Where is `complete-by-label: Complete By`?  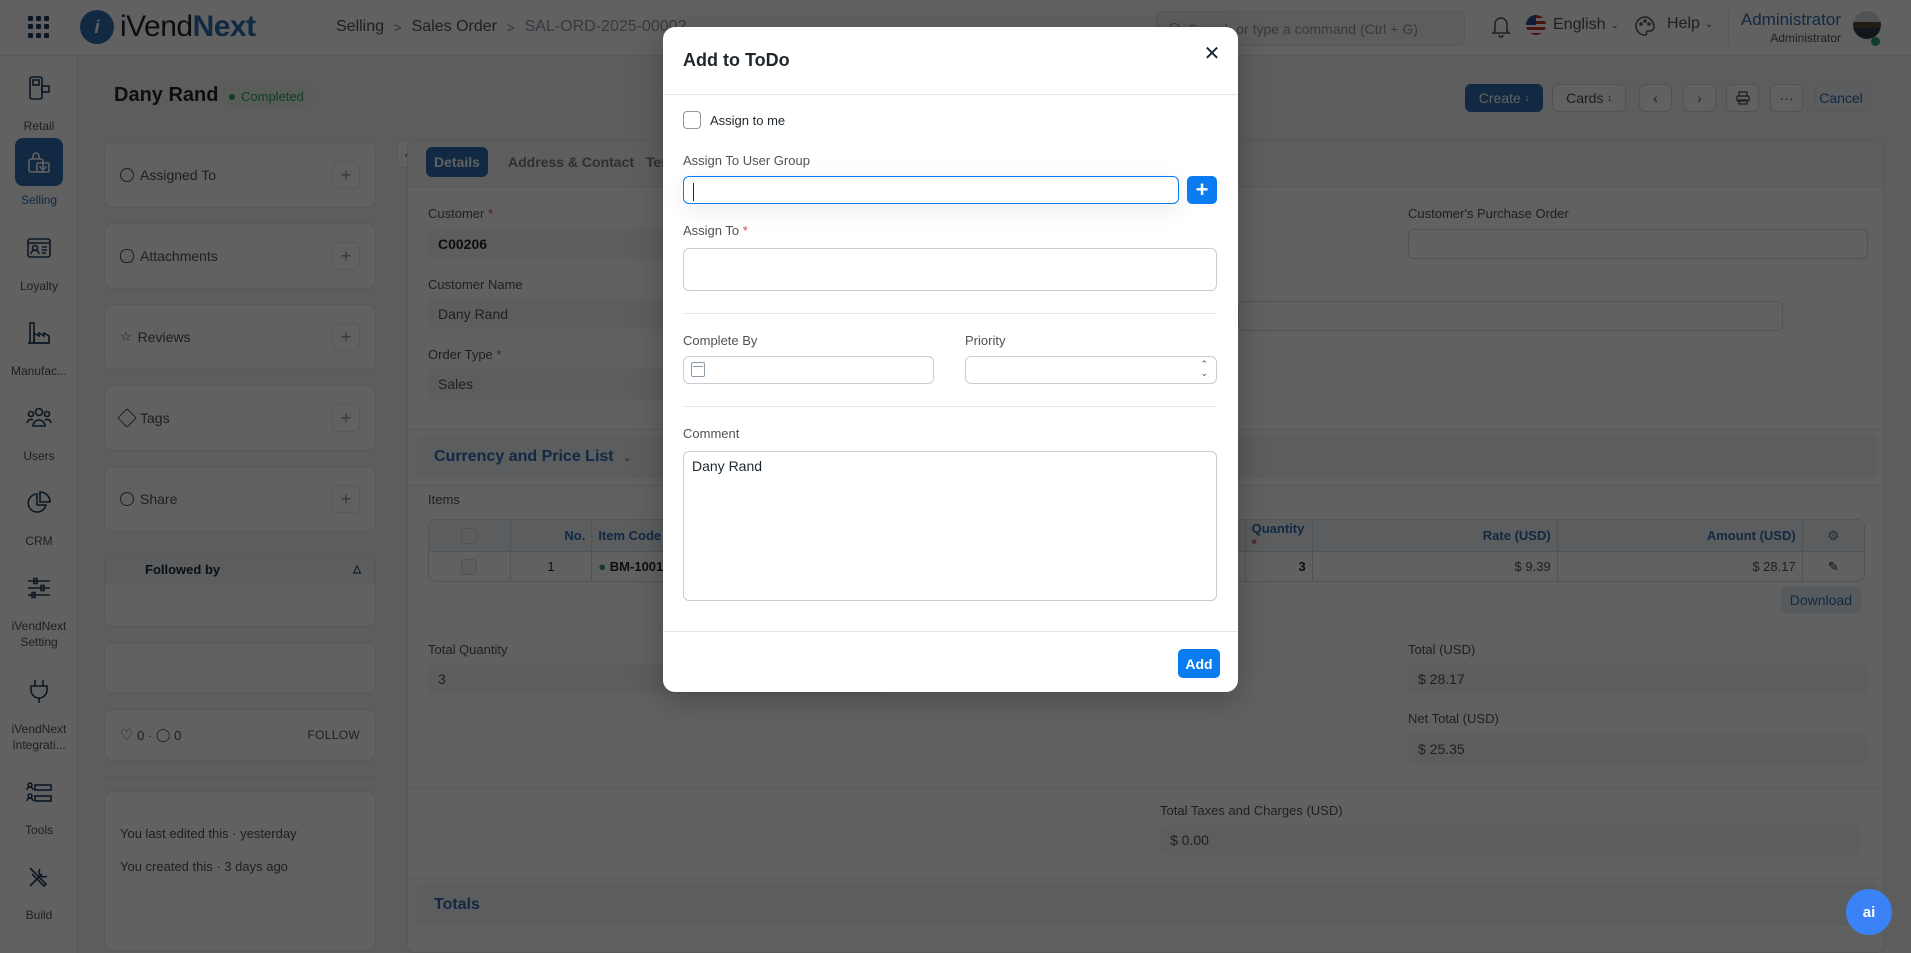
complete-by-label: Complete By is located at coordinates (720, 340).